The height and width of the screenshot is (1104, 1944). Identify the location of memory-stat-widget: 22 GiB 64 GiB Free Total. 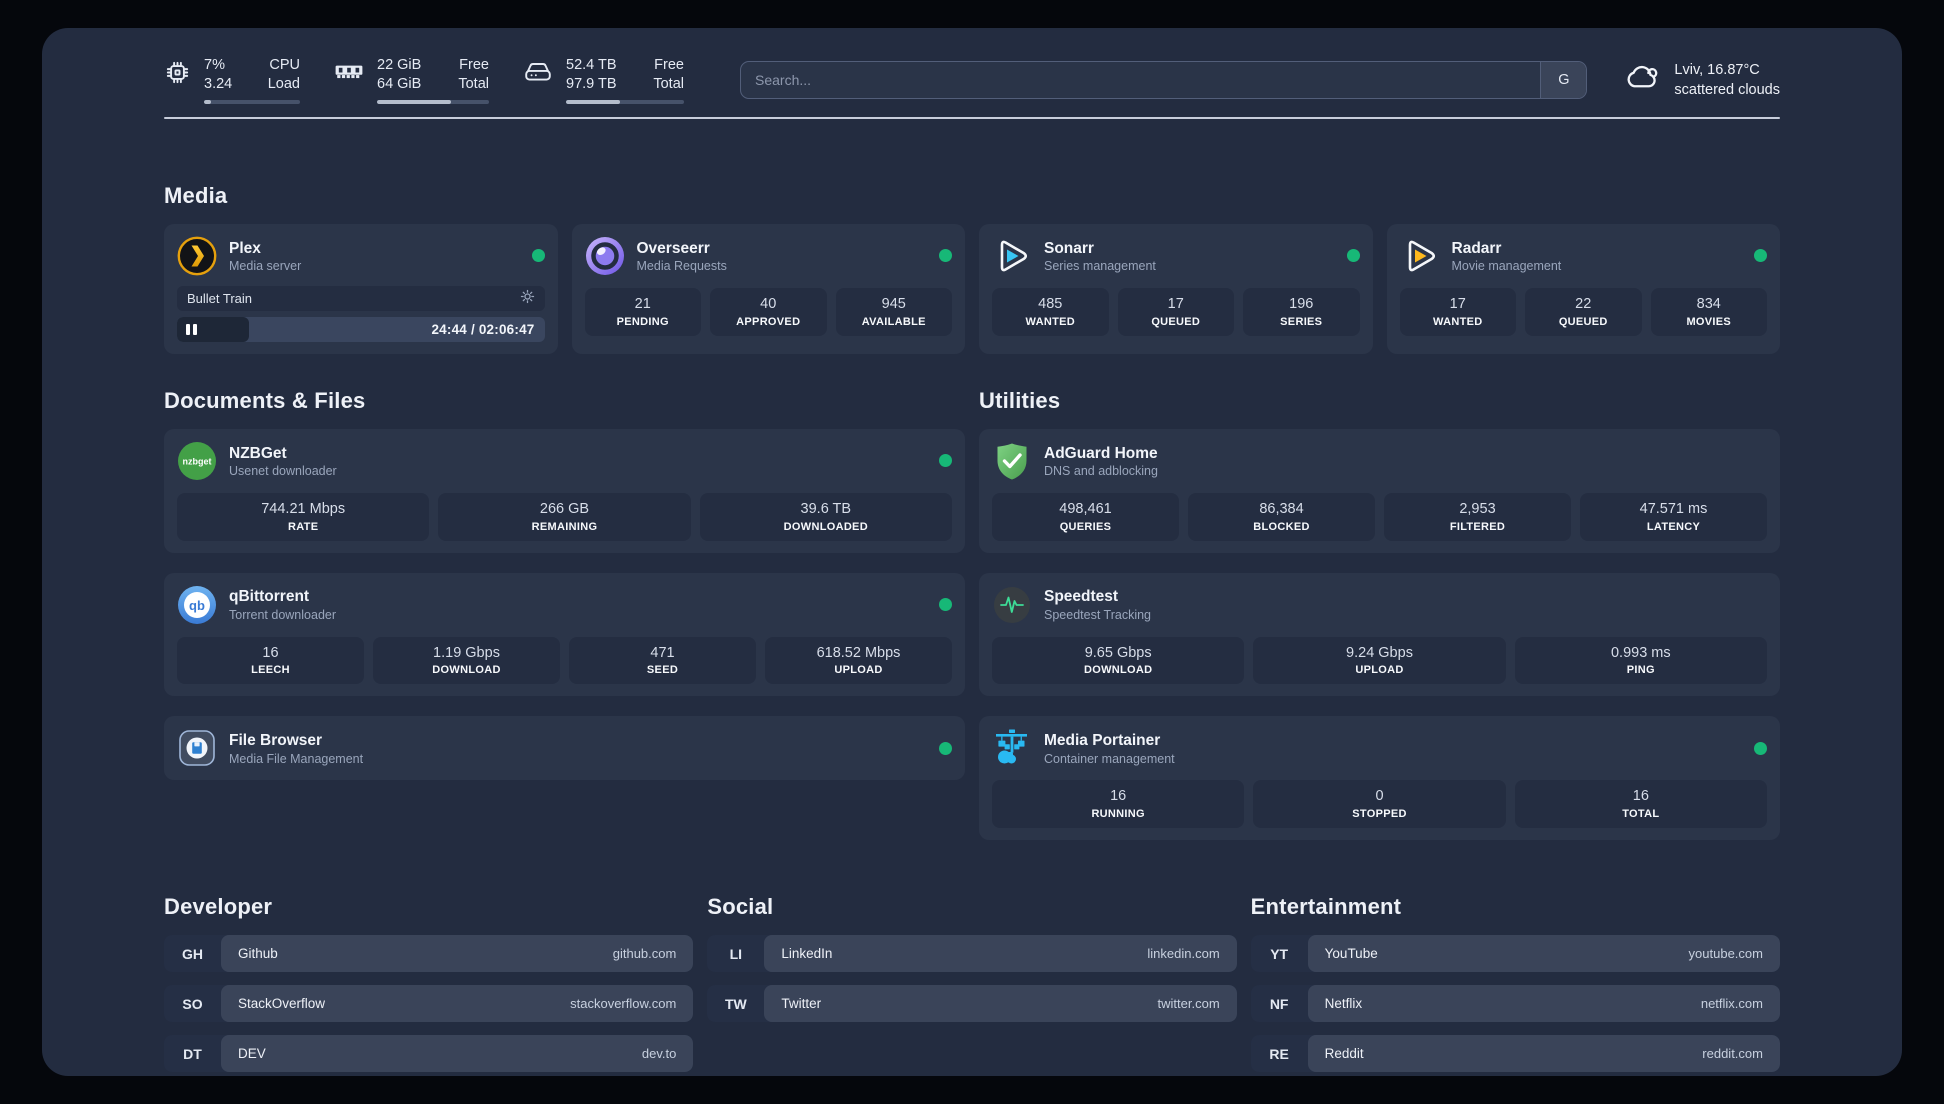
(411, 80).